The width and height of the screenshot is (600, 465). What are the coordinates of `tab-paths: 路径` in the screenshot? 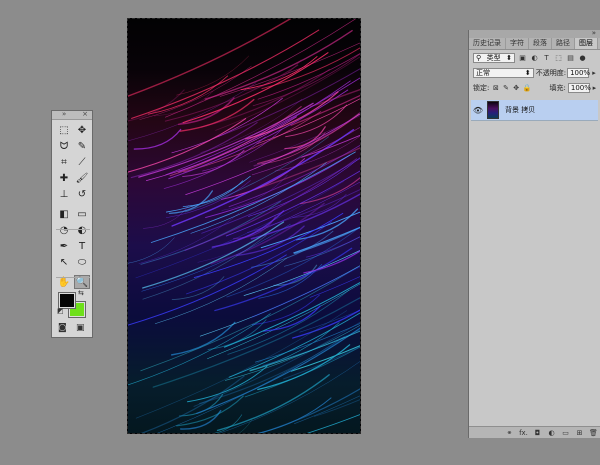 It's located at (563, 43).